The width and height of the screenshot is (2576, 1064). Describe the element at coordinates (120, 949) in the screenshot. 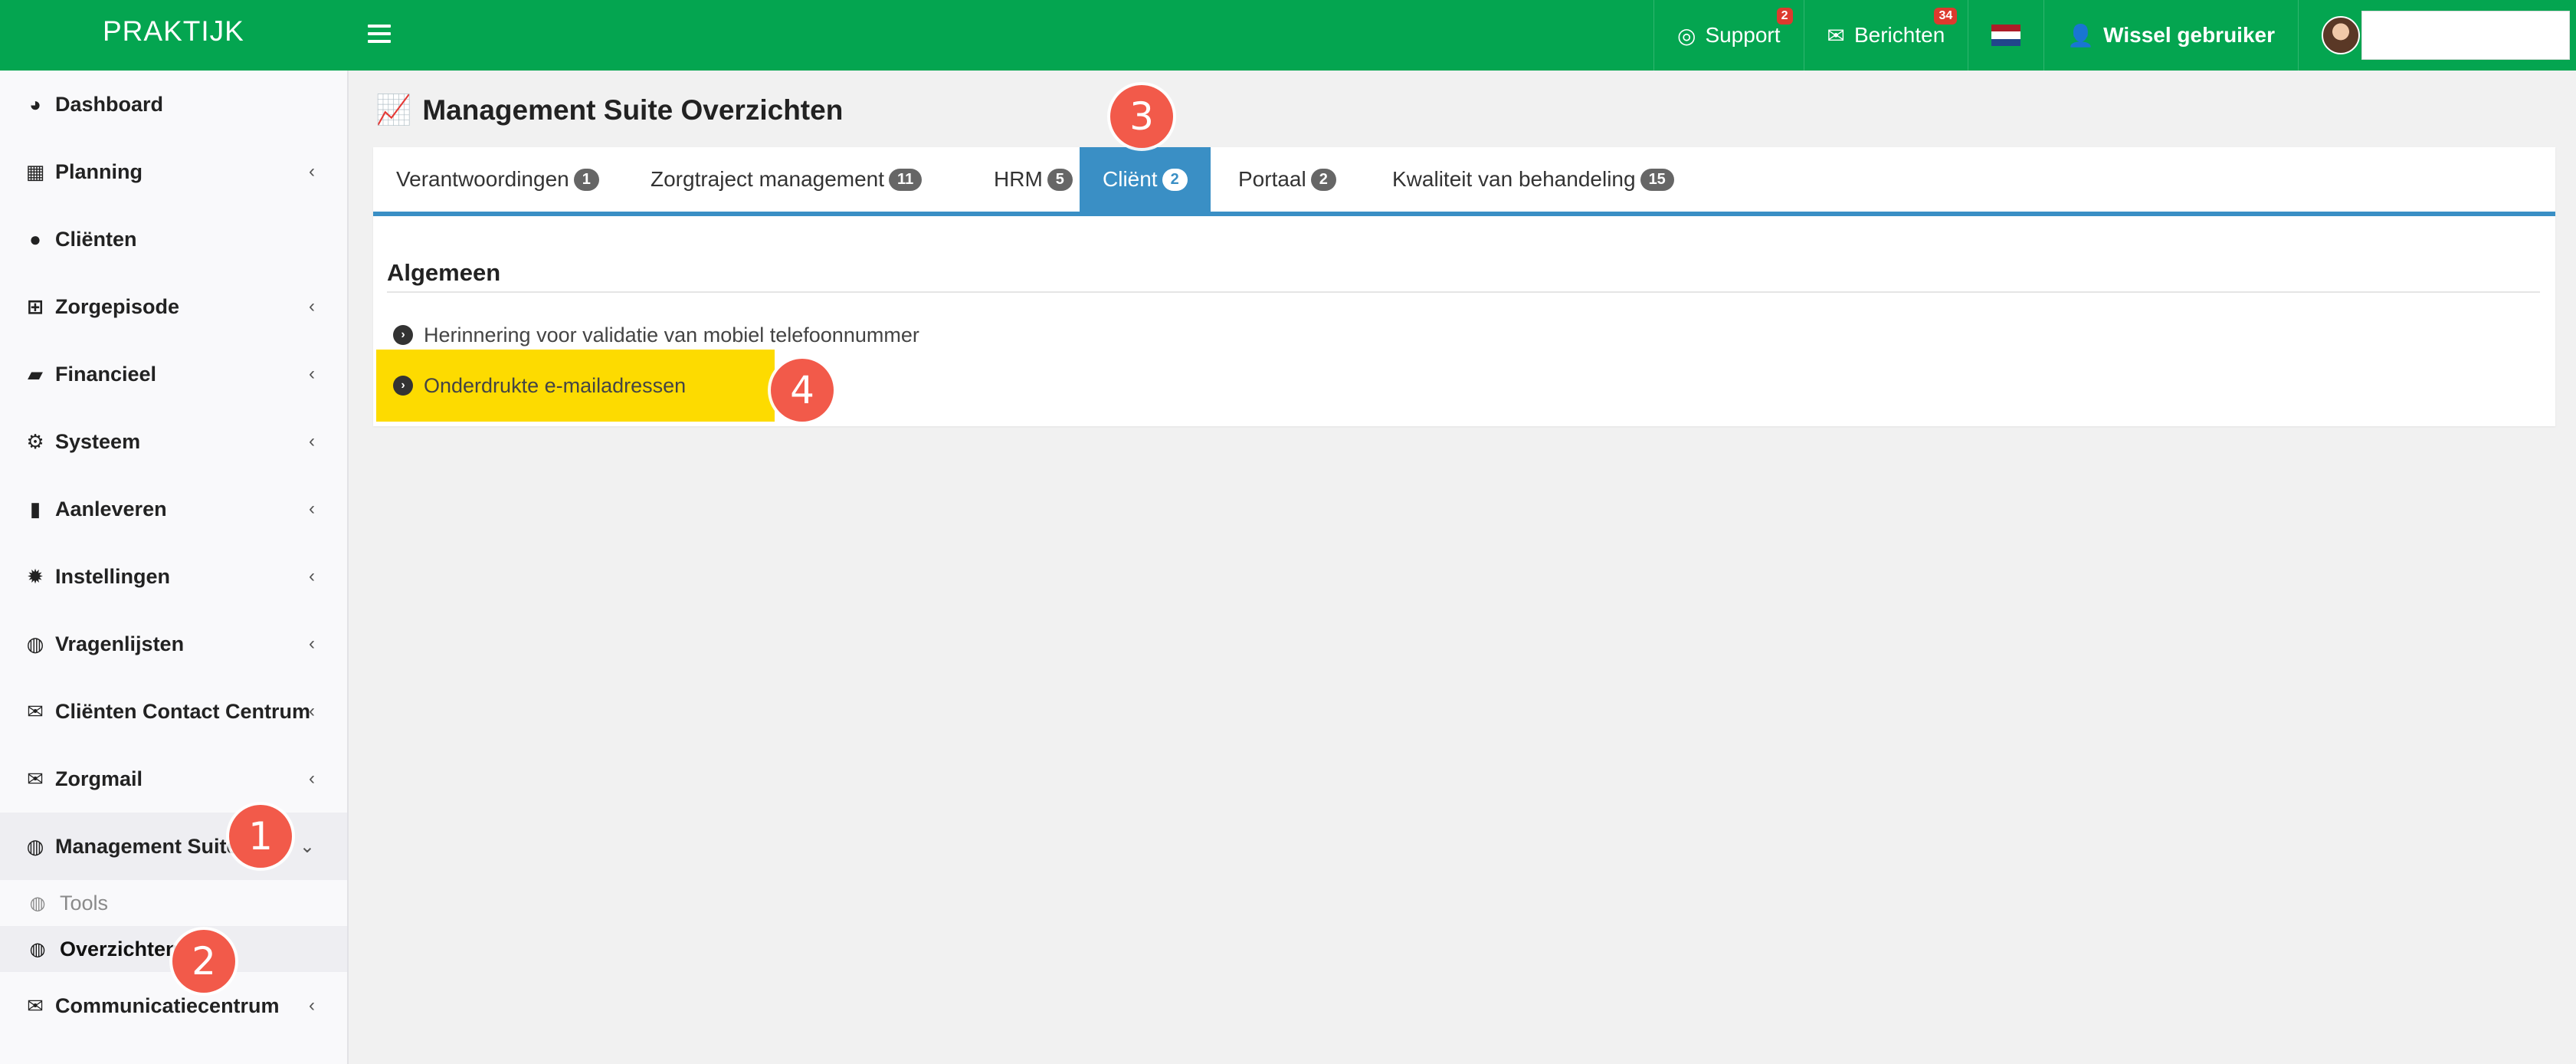

I see `sidebar-subitem-label: Overzichten` at that location.